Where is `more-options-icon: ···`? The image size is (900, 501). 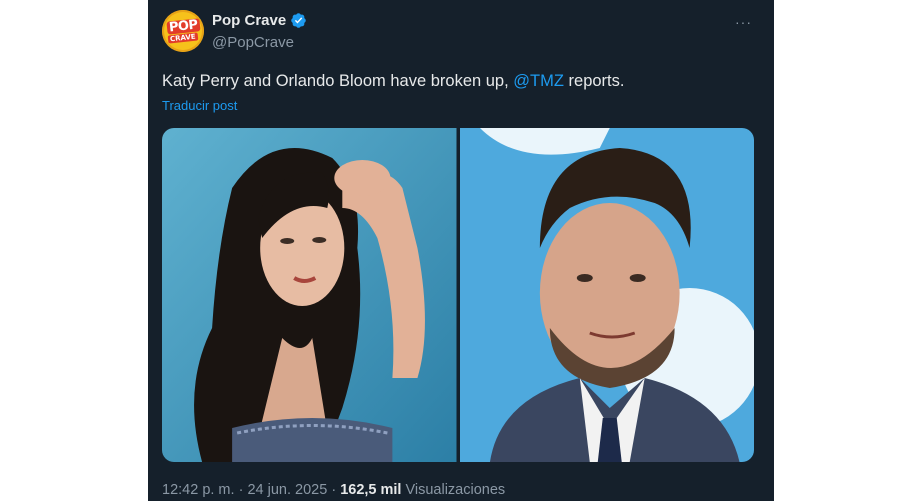 more-options-icon: ··· is located at coordinates (743, 22).